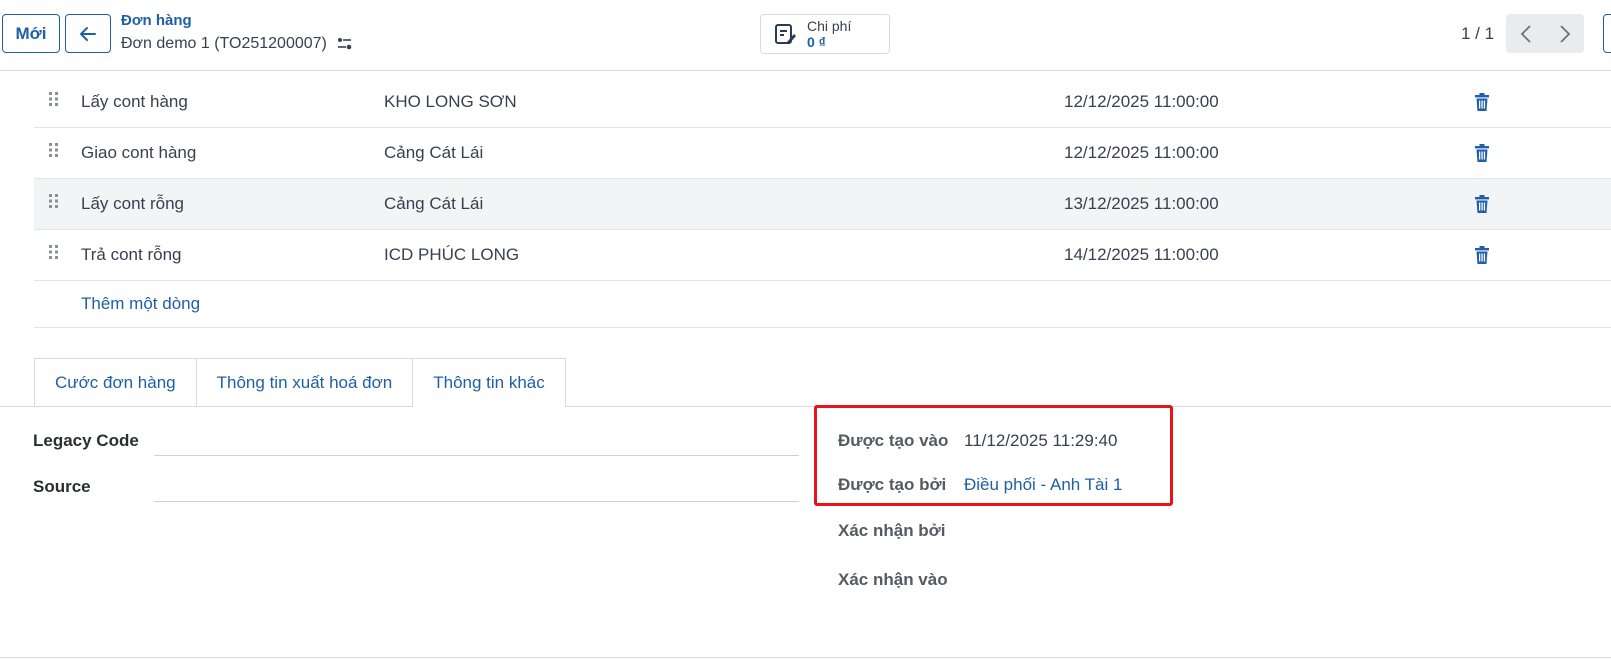  What do you see at coordinates (304, 382) in the screenshot?
I see `tab-invoice-info: Thông tin xuất hoá đơn` at bounding box center [304, 382].